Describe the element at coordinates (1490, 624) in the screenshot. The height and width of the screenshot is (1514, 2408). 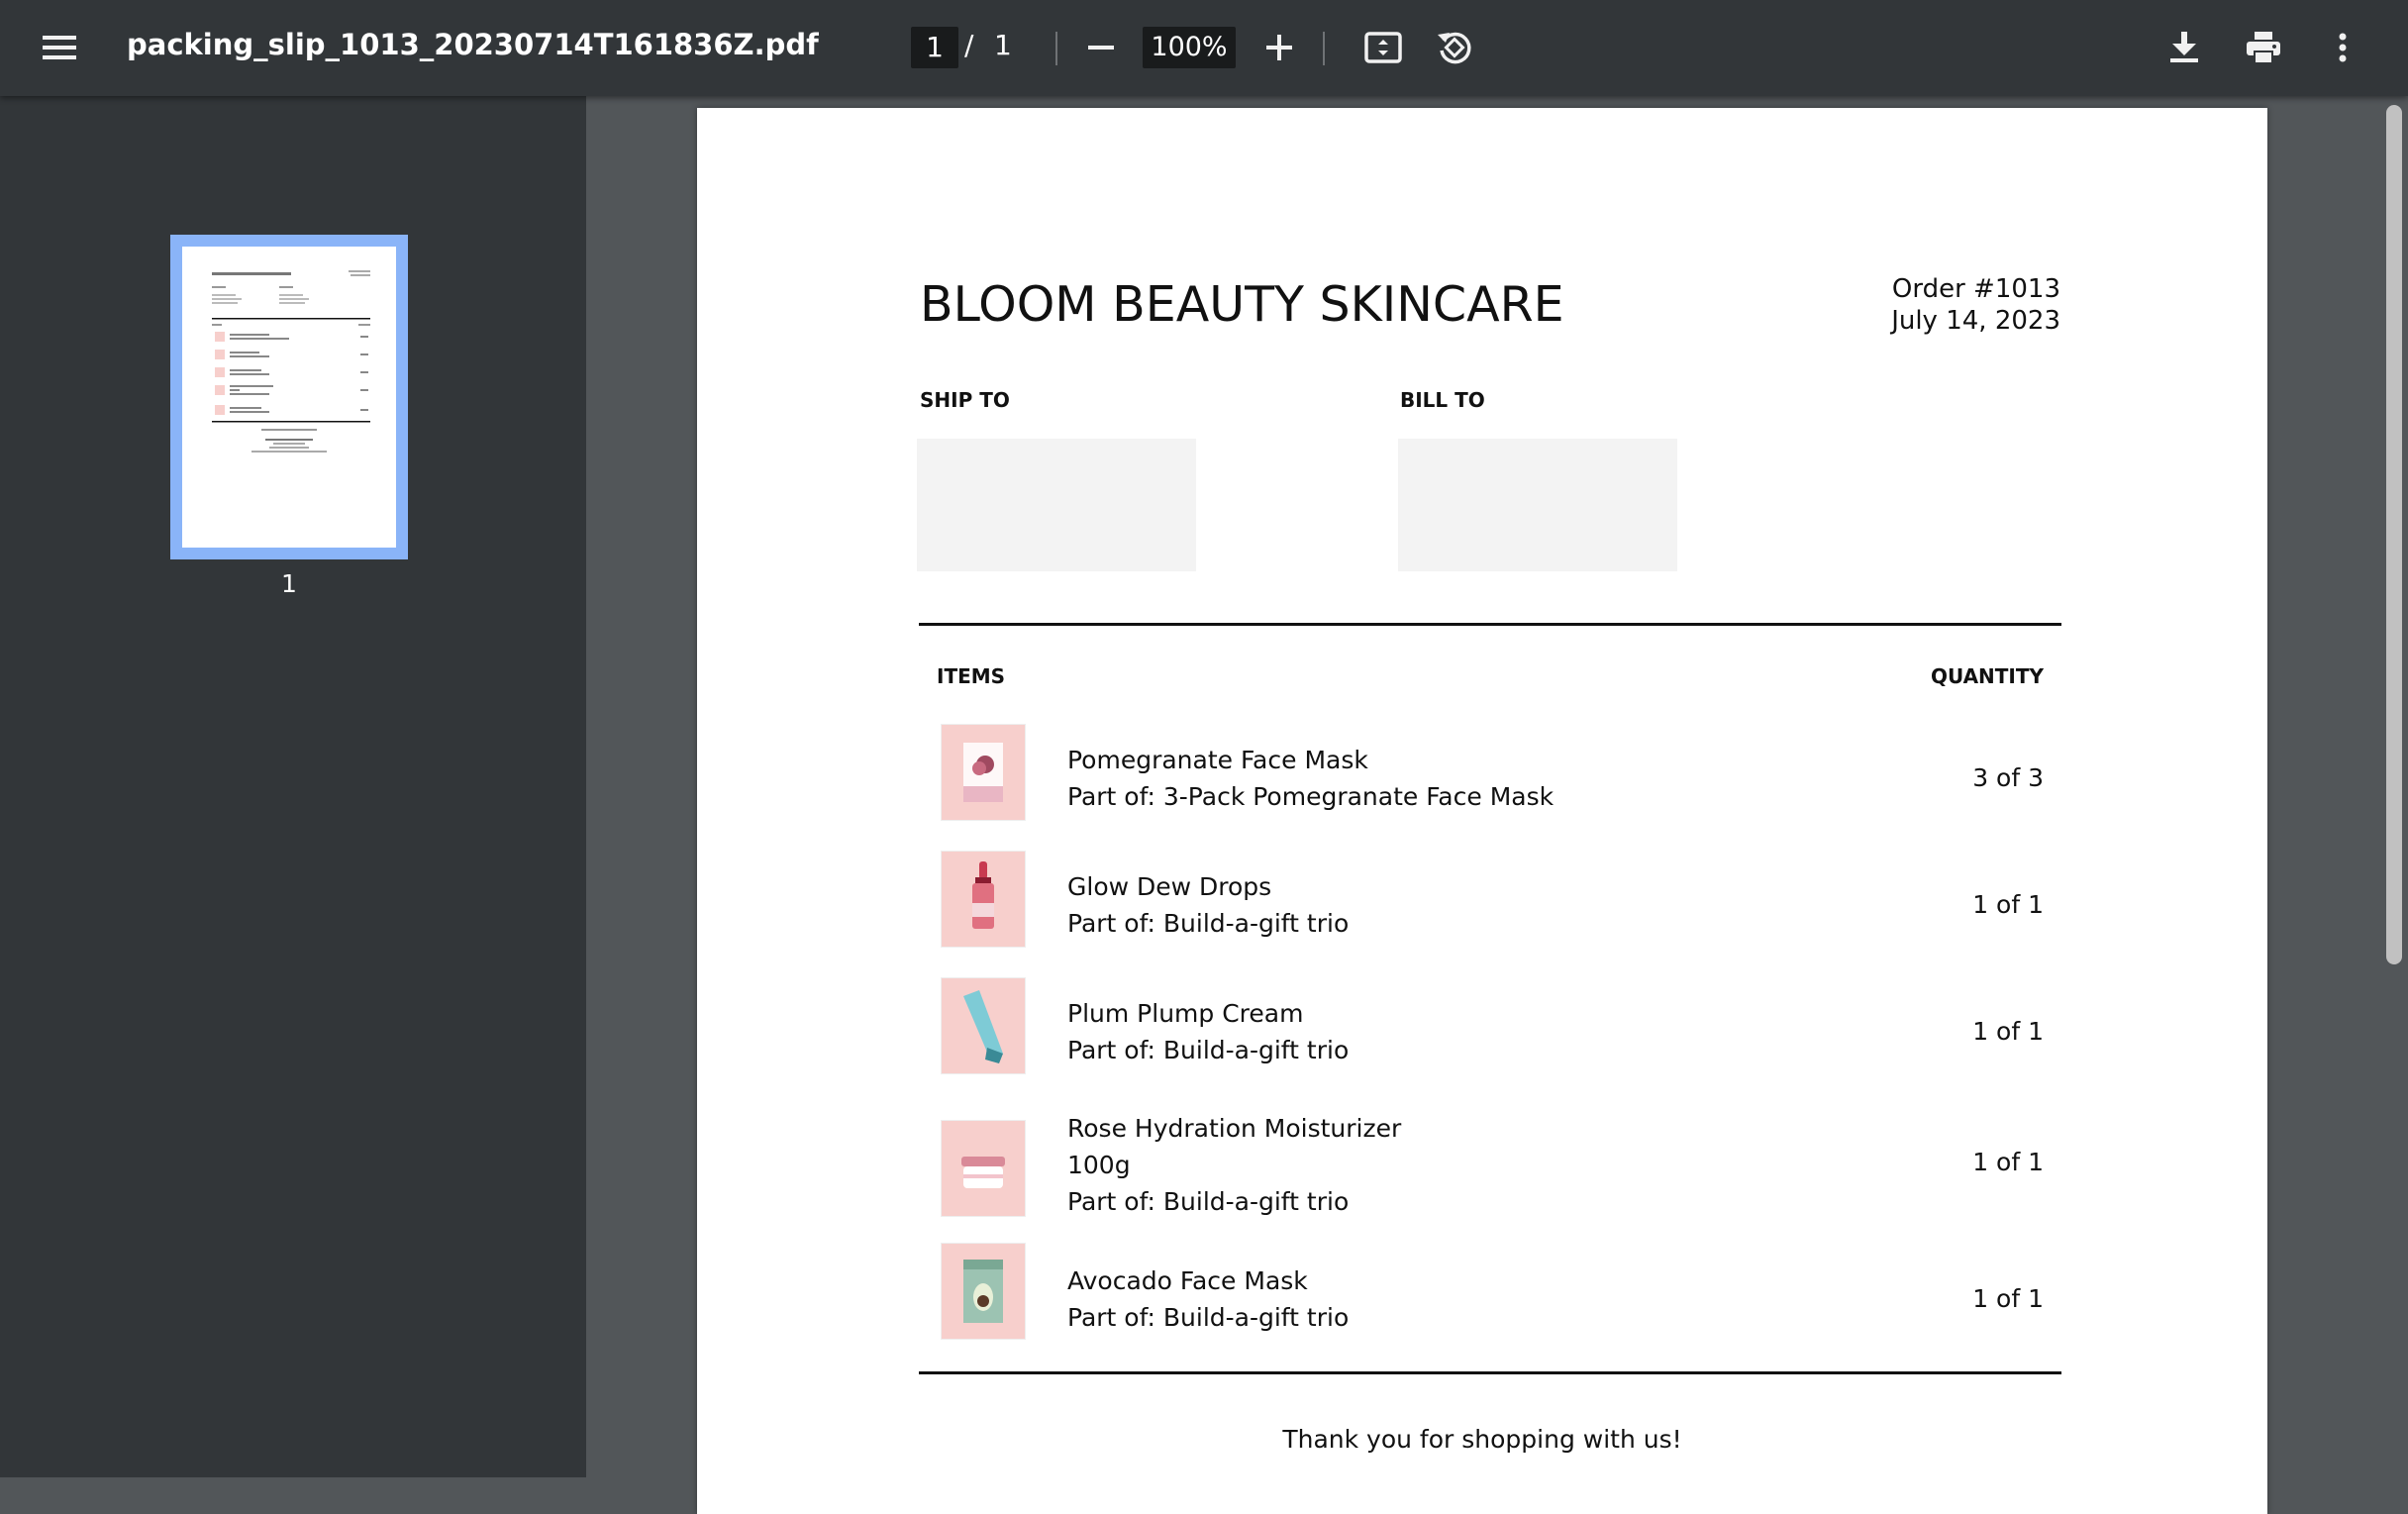
I see `items-top-rule` at that location.